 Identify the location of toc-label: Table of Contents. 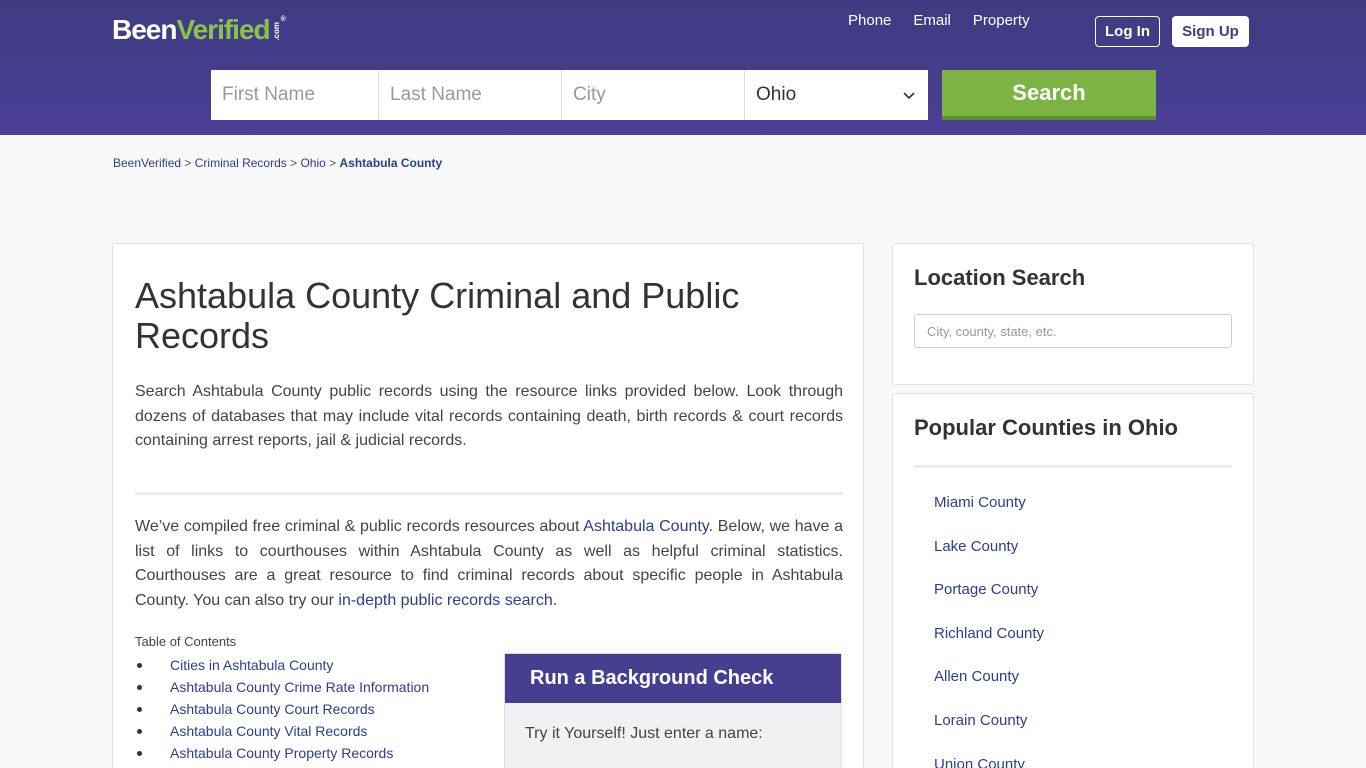
(186, 641).